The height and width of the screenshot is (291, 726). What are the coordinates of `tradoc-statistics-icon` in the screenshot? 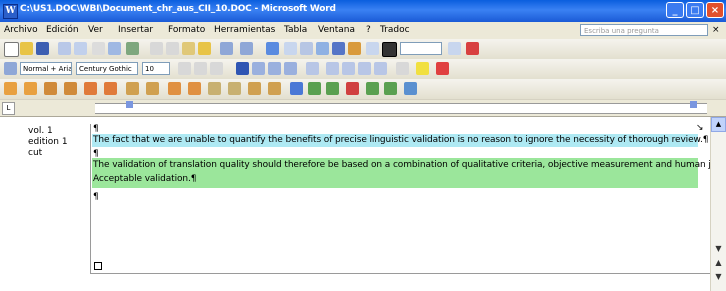 It's located at (410, 88).